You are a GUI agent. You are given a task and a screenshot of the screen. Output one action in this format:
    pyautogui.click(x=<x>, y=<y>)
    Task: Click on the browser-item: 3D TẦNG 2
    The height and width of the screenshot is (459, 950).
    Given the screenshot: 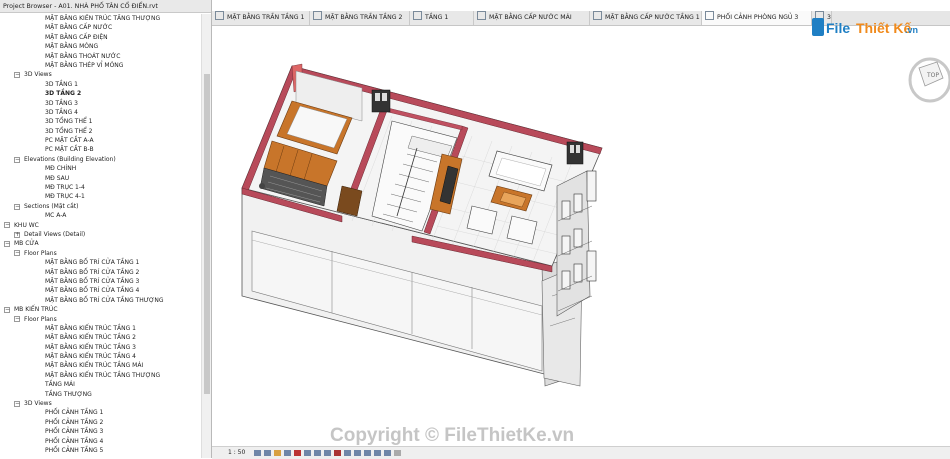 What is the action you would take?
    pyautogui.click(x=100, y=93)
    